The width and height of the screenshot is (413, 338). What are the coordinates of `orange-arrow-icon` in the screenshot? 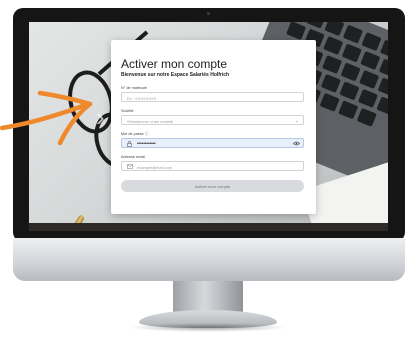 It's located at (46, 118).